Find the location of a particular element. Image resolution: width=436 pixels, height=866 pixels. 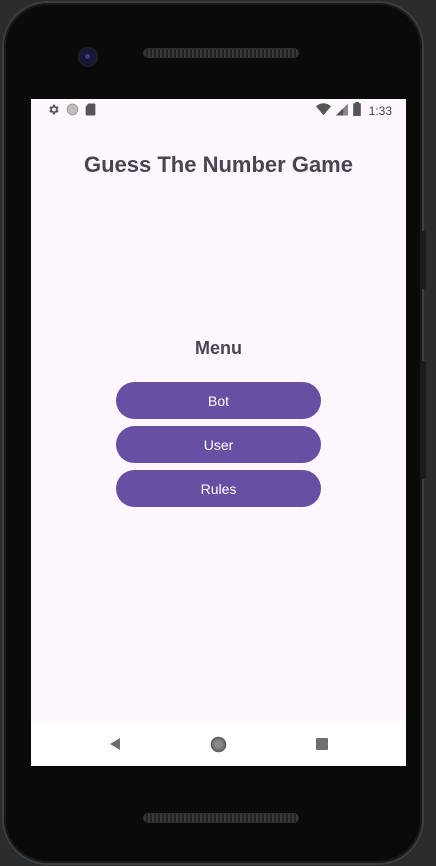

status-bar: 1:33 is located at coordinates (218, 110).